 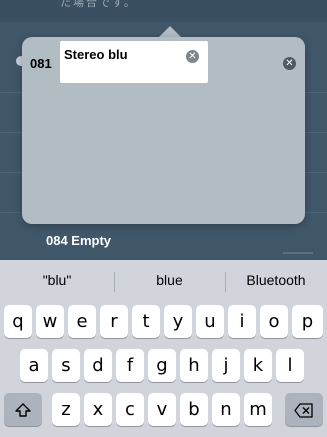 I want to click on key-k: k, so click(x=258, y=365).